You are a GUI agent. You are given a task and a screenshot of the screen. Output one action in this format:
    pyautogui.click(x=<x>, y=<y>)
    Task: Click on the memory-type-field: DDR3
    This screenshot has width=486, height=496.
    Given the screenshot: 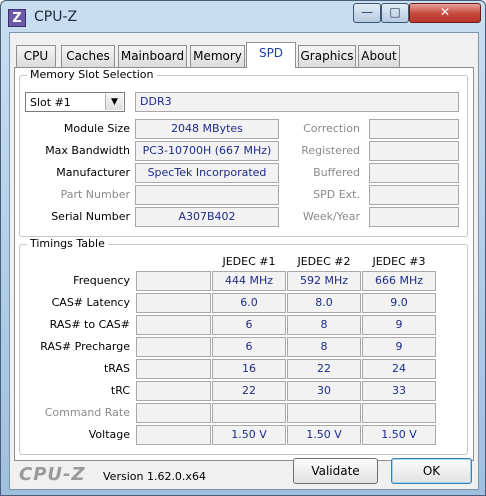 What is the action you would take?
    pyautogui.click(x=297, y=102)
    